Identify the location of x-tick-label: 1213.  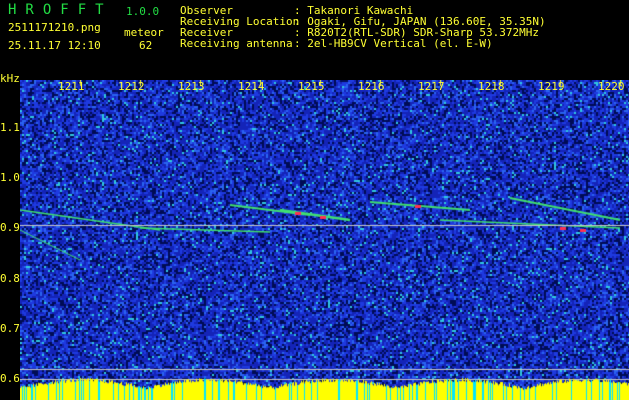
(191, 86).